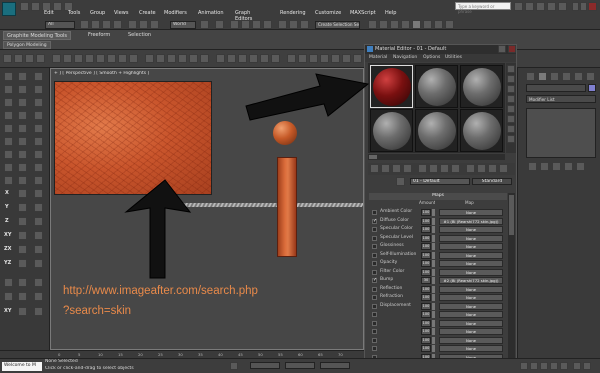  What do you see at coordinates (154, 24) in the screenshot?
I see `scale-icon` at bounding box center [154, 24].